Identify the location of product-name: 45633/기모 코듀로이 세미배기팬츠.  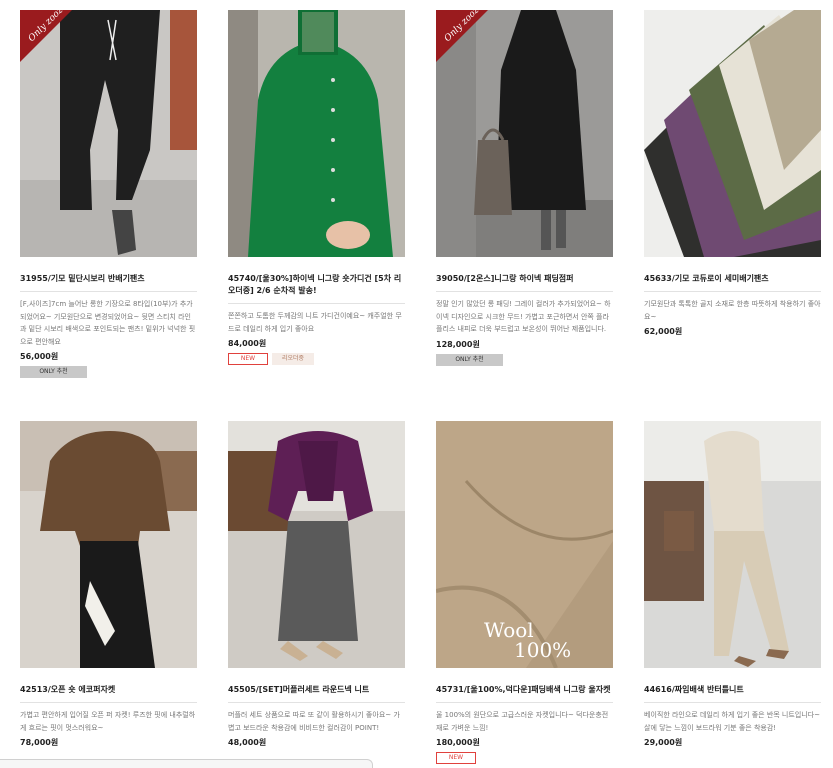
(732, 279).